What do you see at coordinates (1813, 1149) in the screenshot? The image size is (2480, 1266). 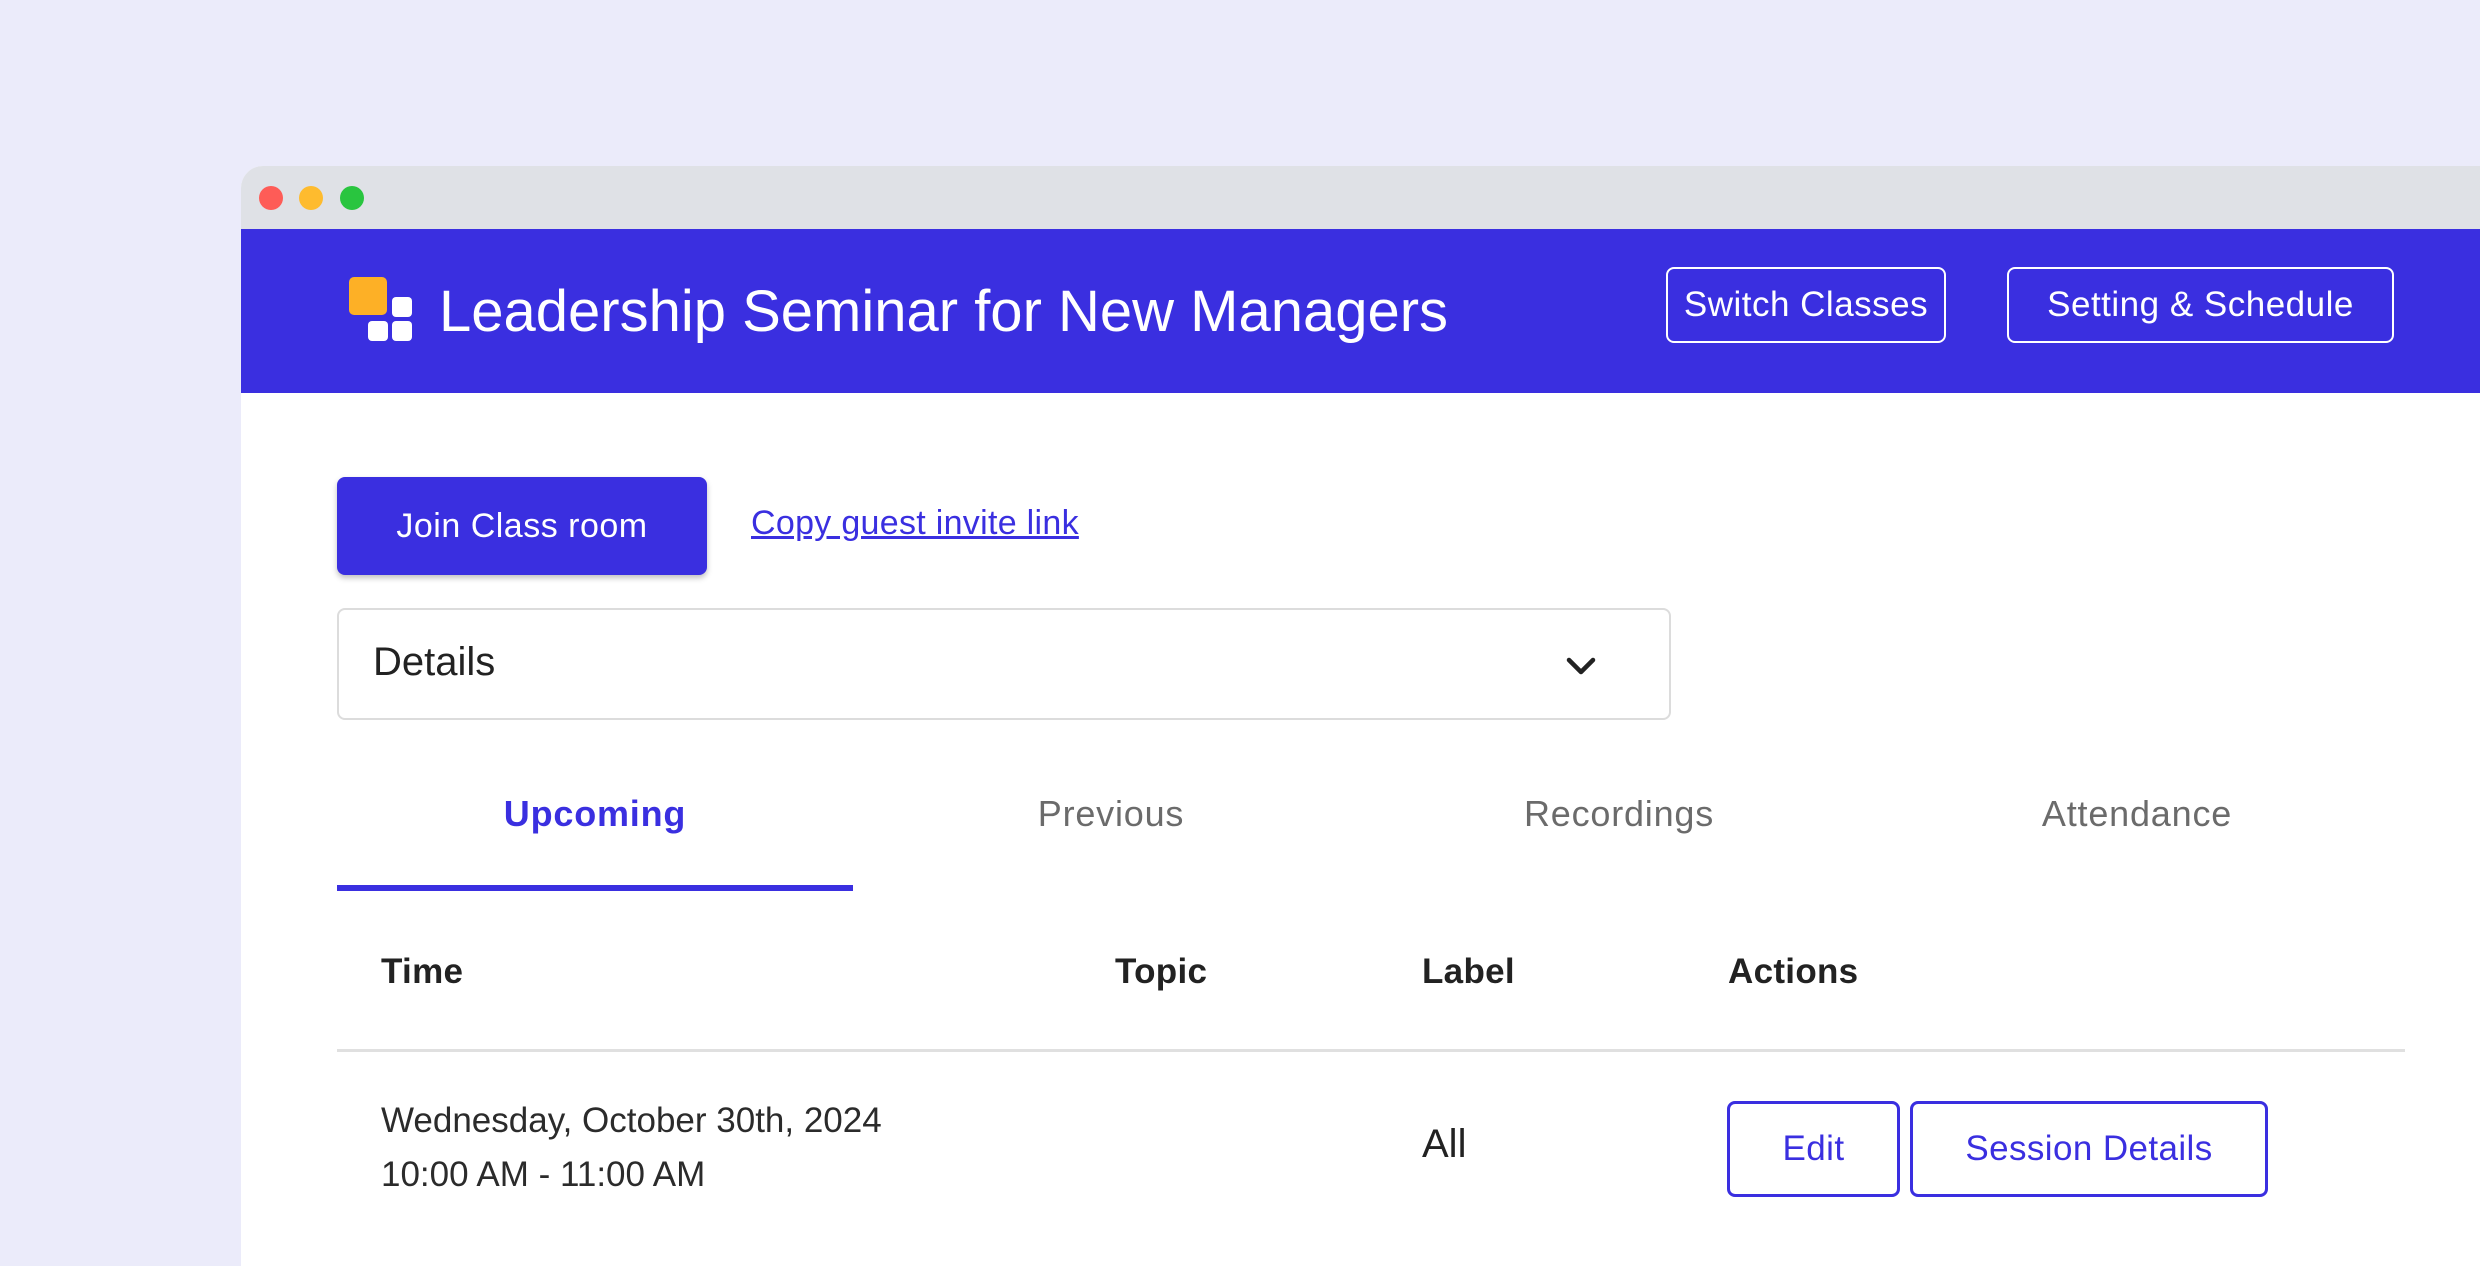 I see `edit-session-button: Edit` at bounding box center [1813, 1149].